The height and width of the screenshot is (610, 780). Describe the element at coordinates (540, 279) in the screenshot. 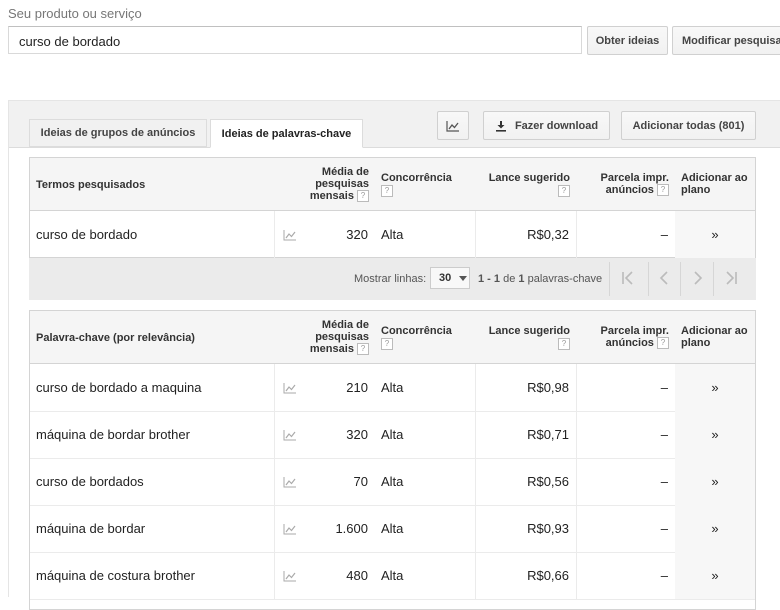

I see `pagination-range: 1 - 1 de 1 palavras-chave` at that location.